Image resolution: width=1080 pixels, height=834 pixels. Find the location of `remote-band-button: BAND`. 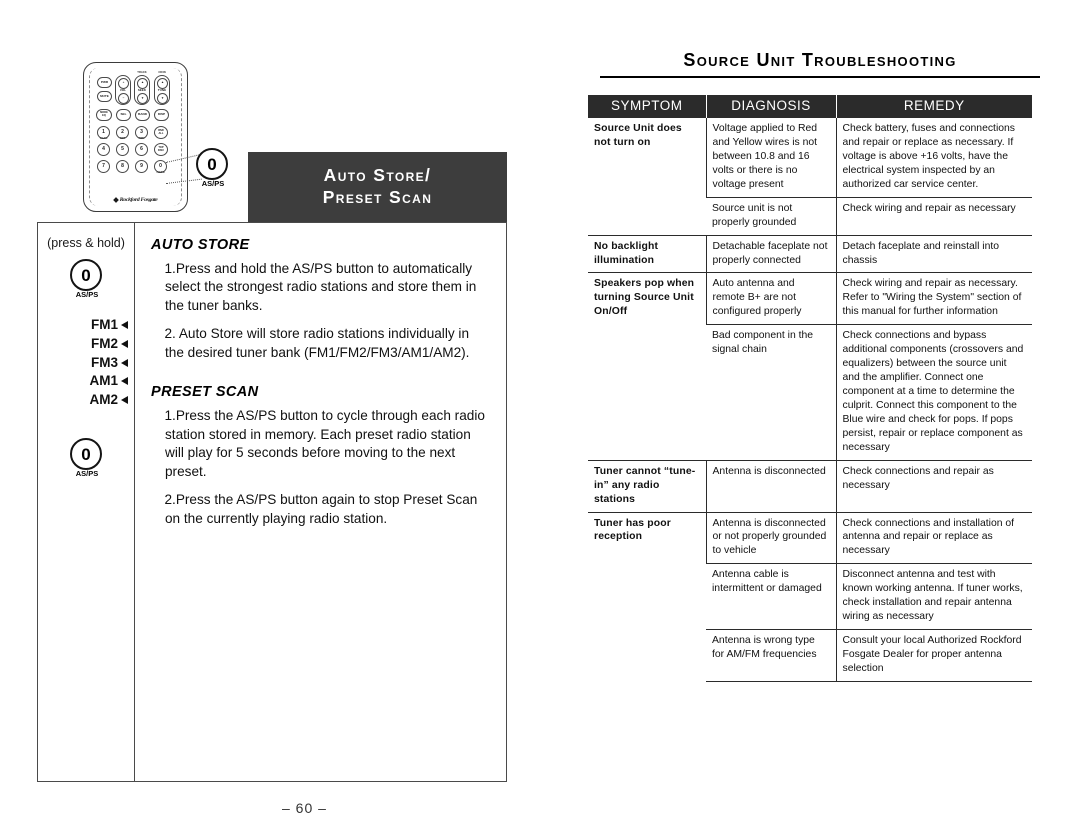

remote-band-button: BAND is located at coordinates (142, 115).